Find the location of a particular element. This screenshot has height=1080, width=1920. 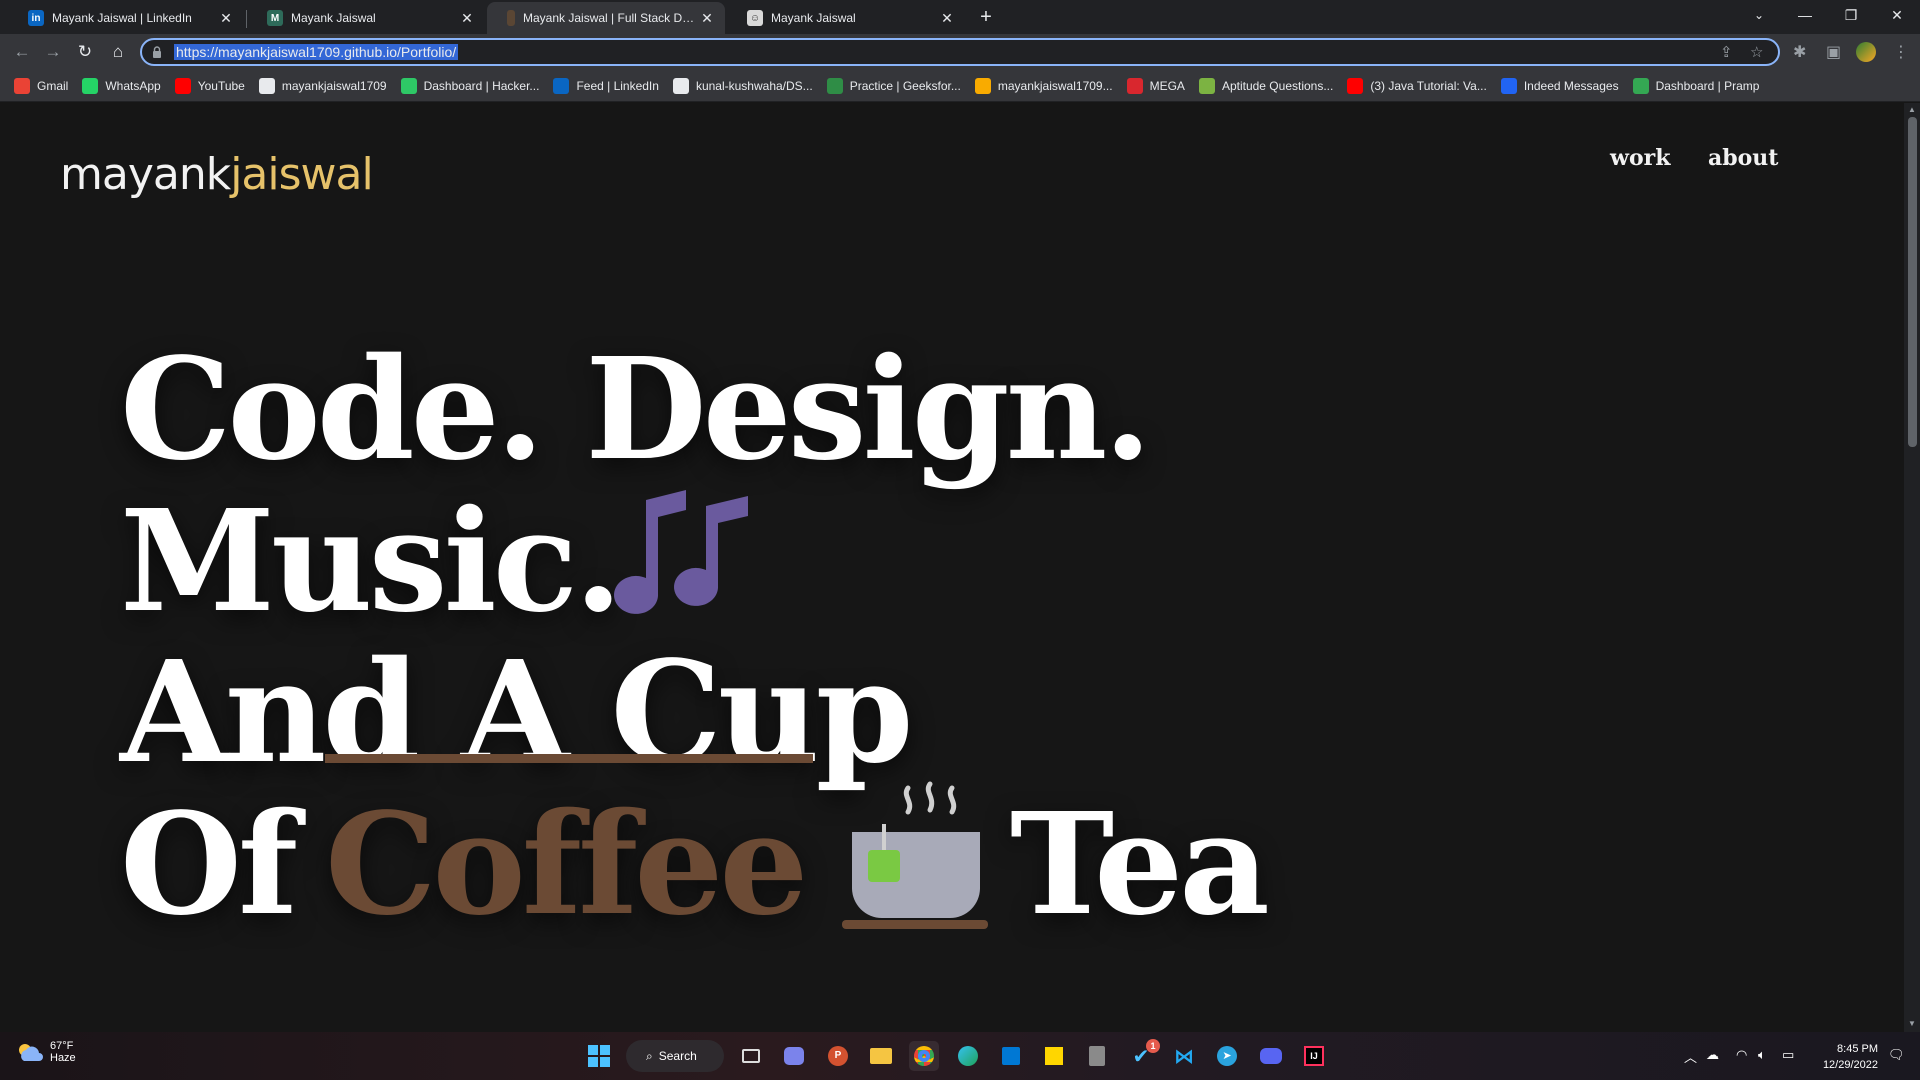

site-logo: mayankjaiswal is located at coordinates (217, 174).